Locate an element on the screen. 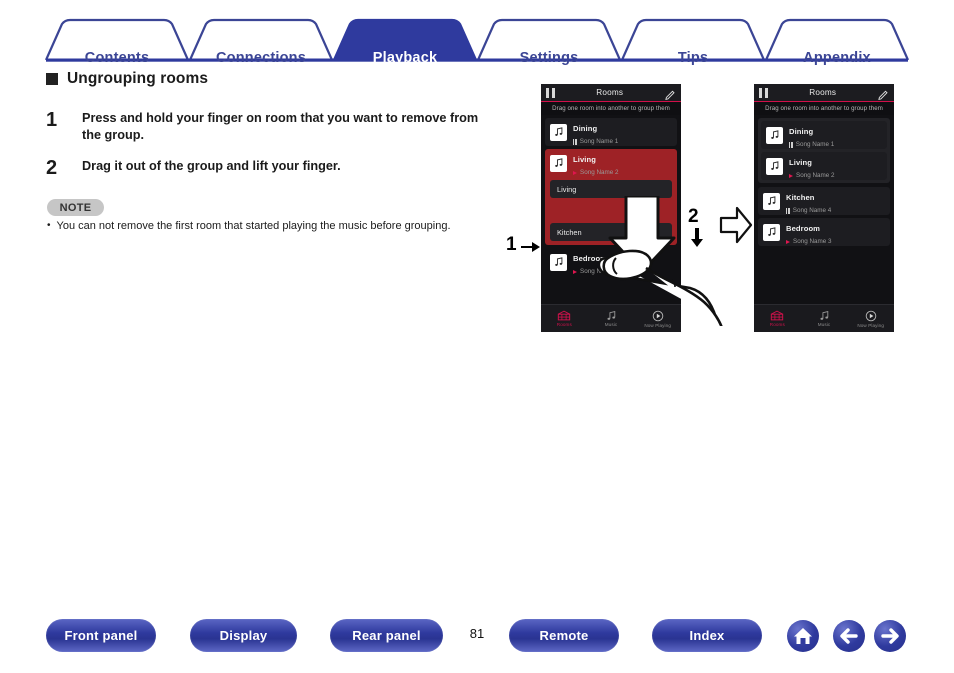 Image resolution: width=954 pixels, height=673 pixels. section-title-text: Ungrouping rooms is located at coordinates (138, 78).